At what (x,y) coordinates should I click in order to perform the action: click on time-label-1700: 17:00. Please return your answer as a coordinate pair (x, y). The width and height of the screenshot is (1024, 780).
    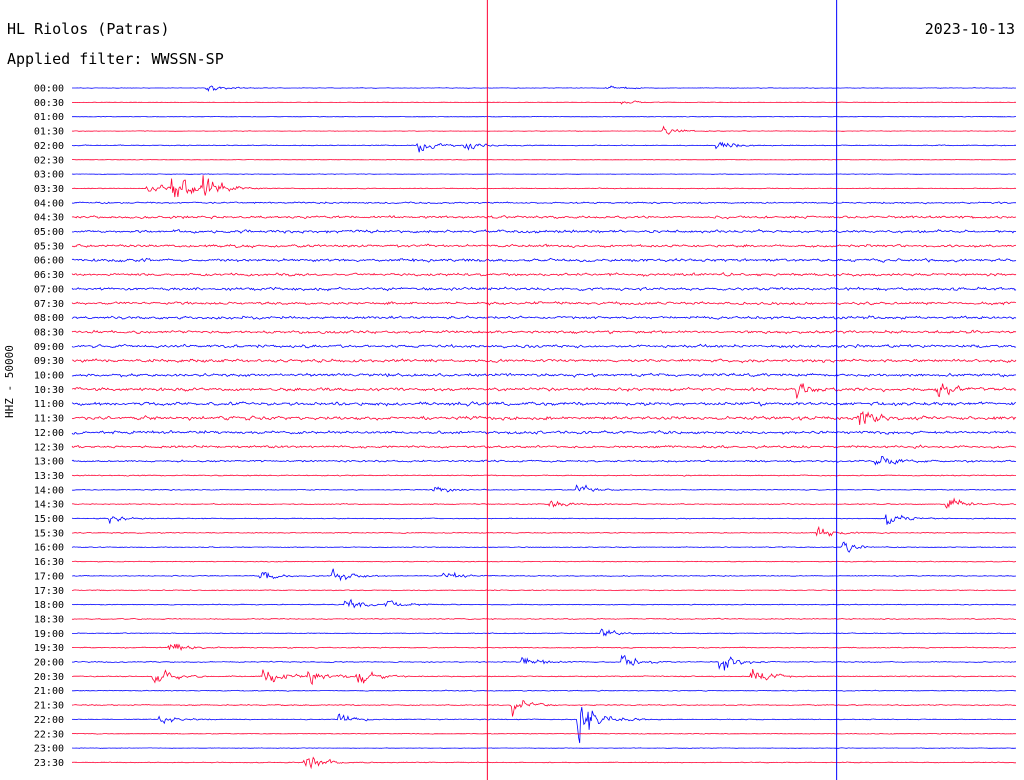
    Looking at the image, I should click on (49, 576).